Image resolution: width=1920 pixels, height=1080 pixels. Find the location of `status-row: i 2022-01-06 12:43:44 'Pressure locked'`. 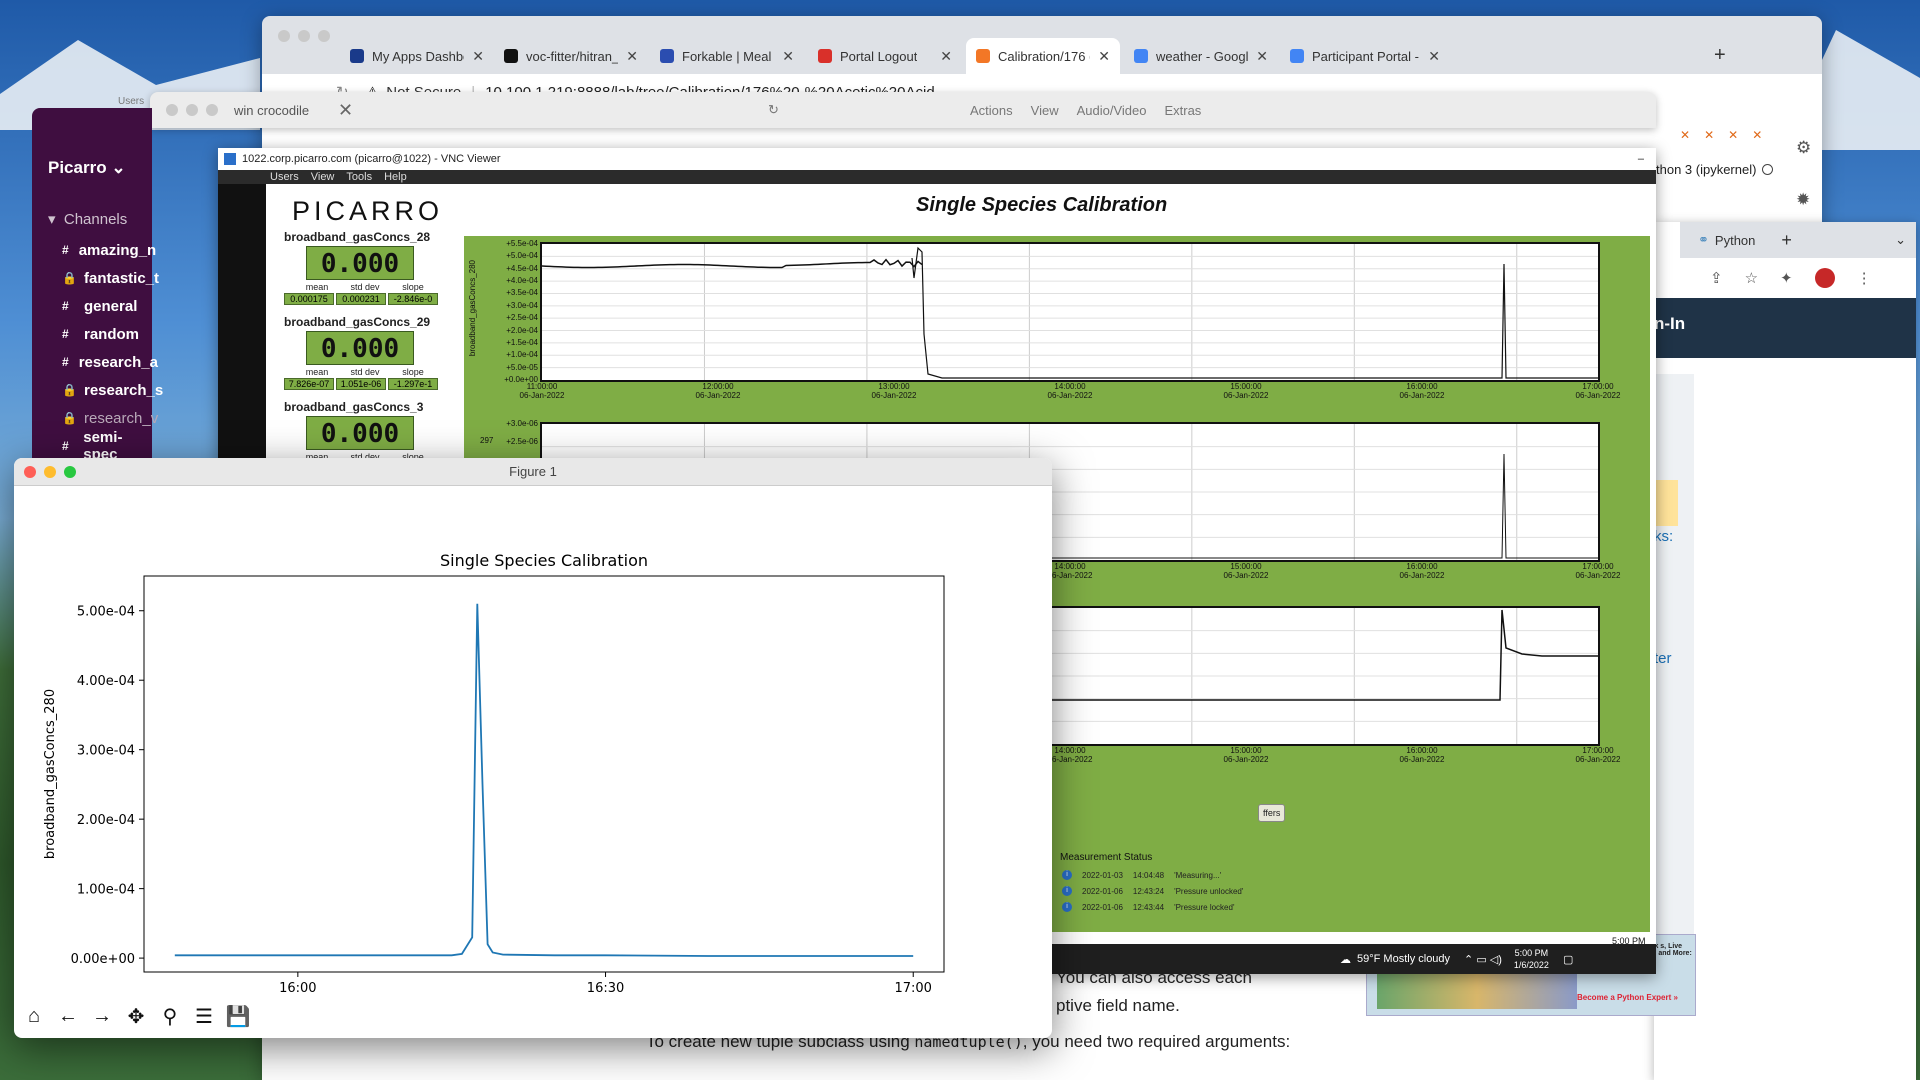

status-row: i 2022-01-06 12:43:44 'Pressure locked' is located at coordinates (1356, 907).